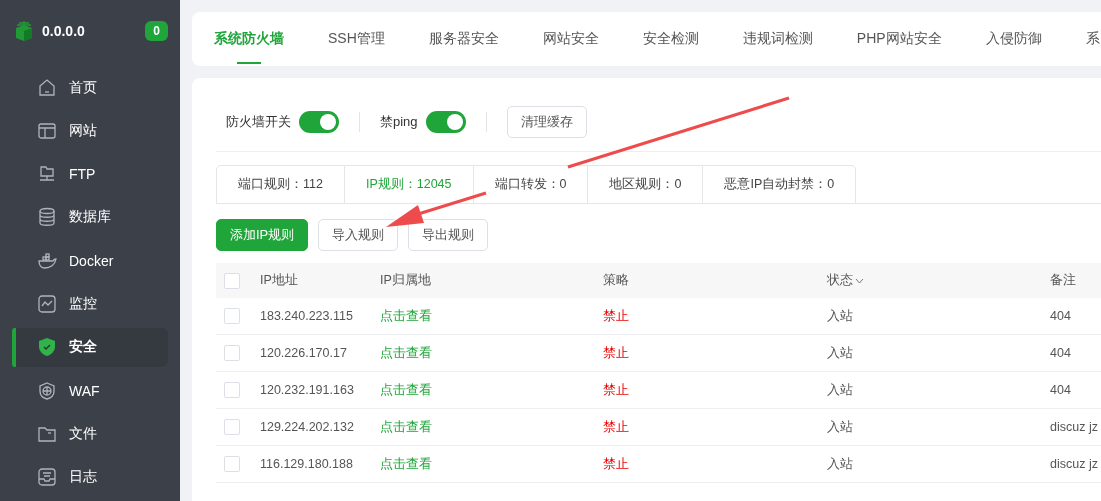 The image size is (1101, 501). I want to click on ip-address: 120.226.170.17, so click(303, 353).